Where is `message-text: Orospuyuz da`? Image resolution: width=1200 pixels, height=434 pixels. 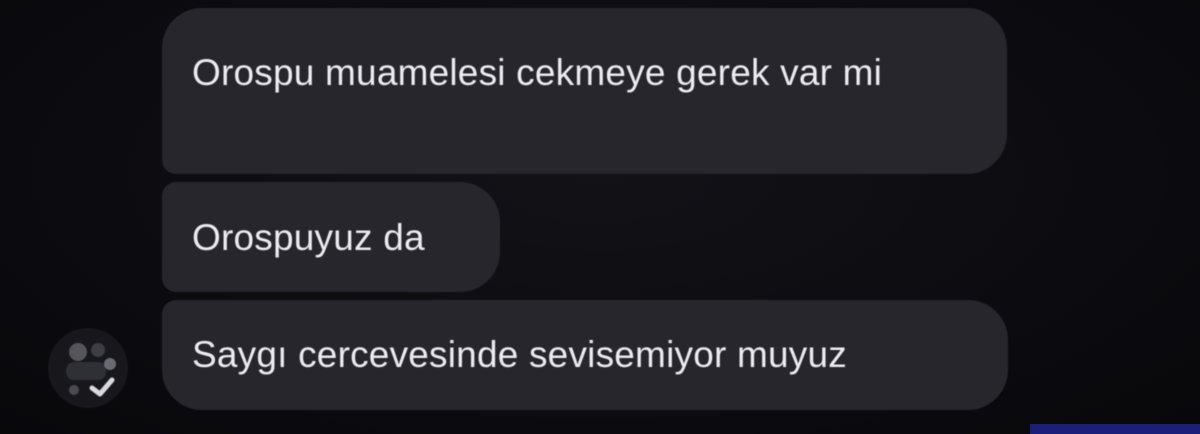
message-text: Orospuyuz da is located at coordinates (308, 237).